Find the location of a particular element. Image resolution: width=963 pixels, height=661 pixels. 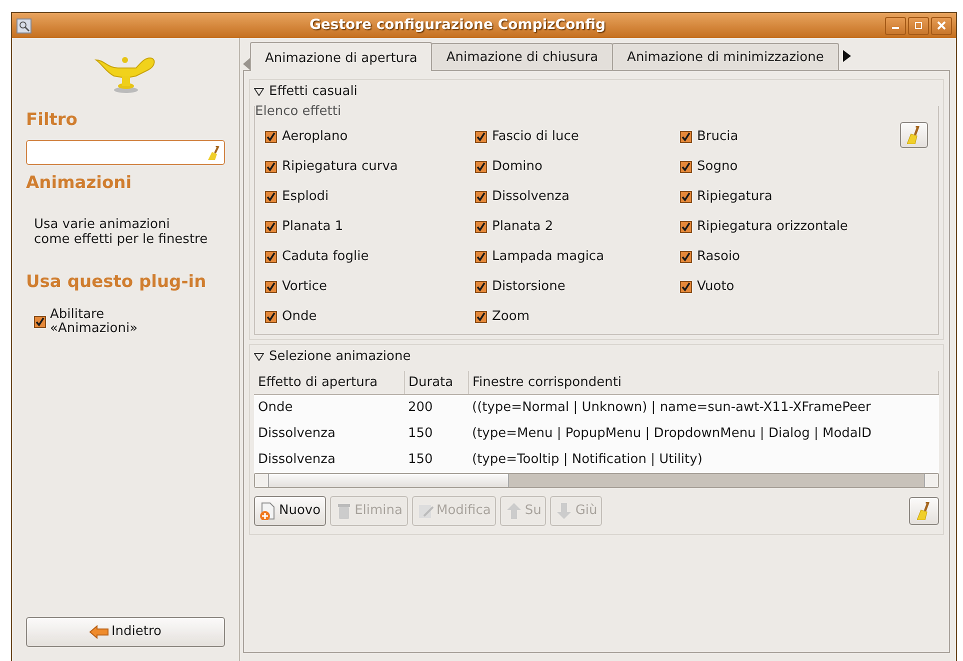

table-cell: (type=Menu | PopupMenu | DropdownMenu | Dialog | ModalD is located at coordinates (703, 433).